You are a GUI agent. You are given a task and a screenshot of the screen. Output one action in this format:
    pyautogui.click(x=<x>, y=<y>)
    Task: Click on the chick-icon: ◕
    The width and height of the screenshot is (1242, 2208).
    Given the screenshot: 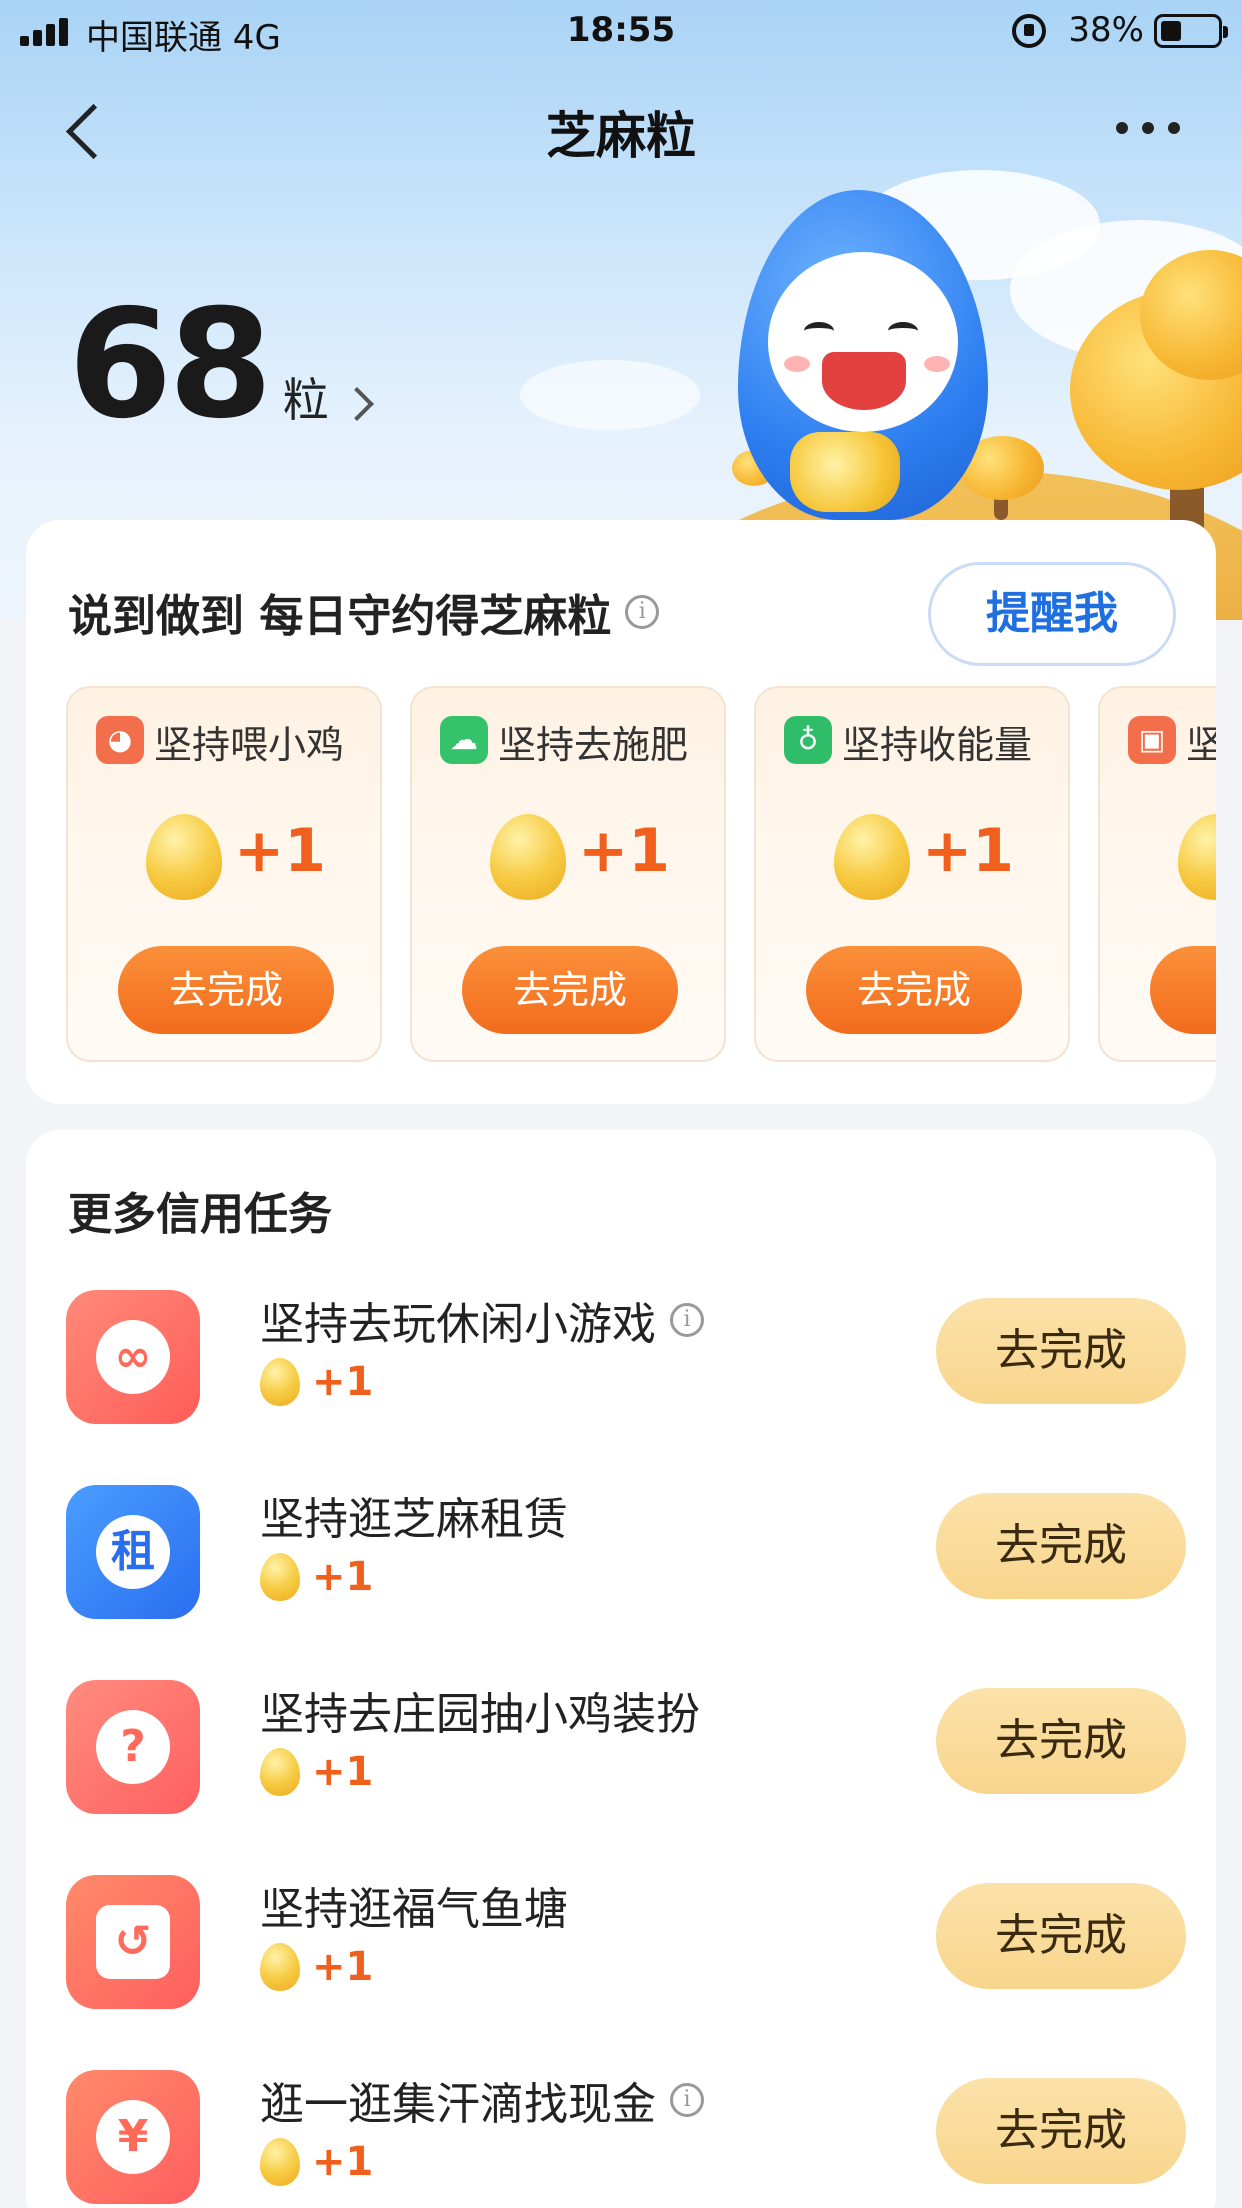 What is the action you would take?
    pyautogui.click(x=120, y=740)
    